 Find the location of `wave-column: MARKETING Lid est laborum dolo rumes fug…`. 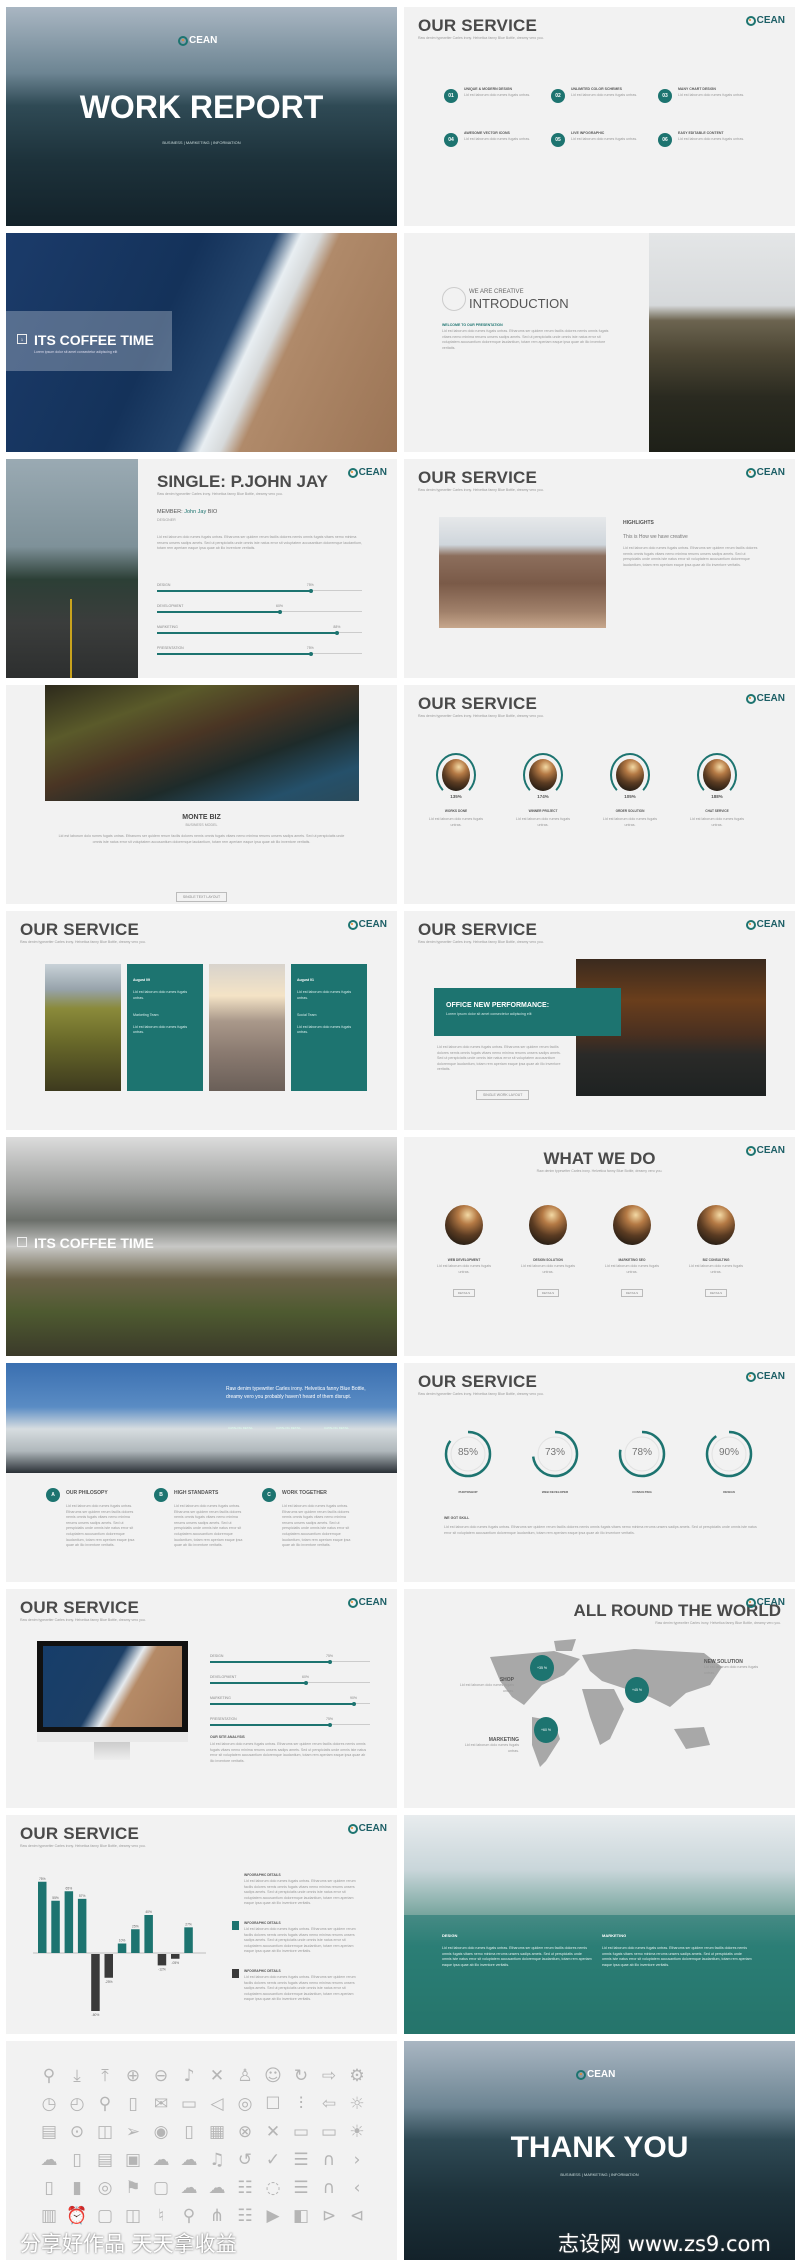

wave-column: MARKETING Lid est laborum dolo rumes fug… is located at coordinates (677, 1950).